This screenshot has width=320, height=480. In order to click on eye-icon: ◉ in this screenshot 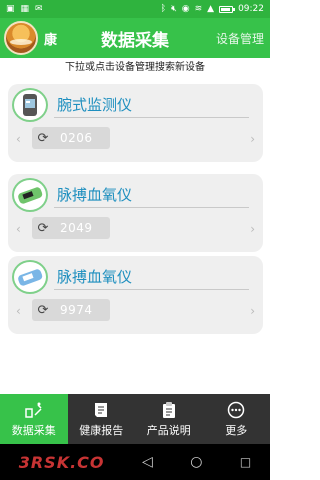, I will do `click(185, 8)`.